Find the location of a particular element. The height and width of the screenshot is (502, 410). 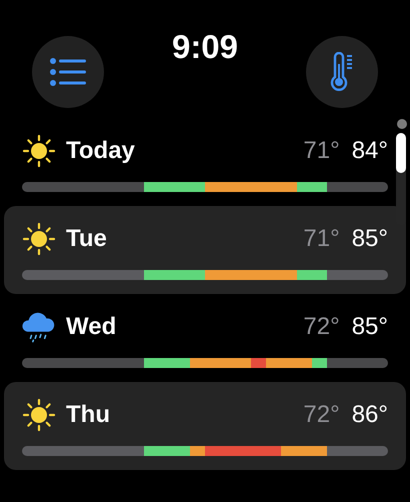

high-temperature: 86° is located at coordinates (370, 415).